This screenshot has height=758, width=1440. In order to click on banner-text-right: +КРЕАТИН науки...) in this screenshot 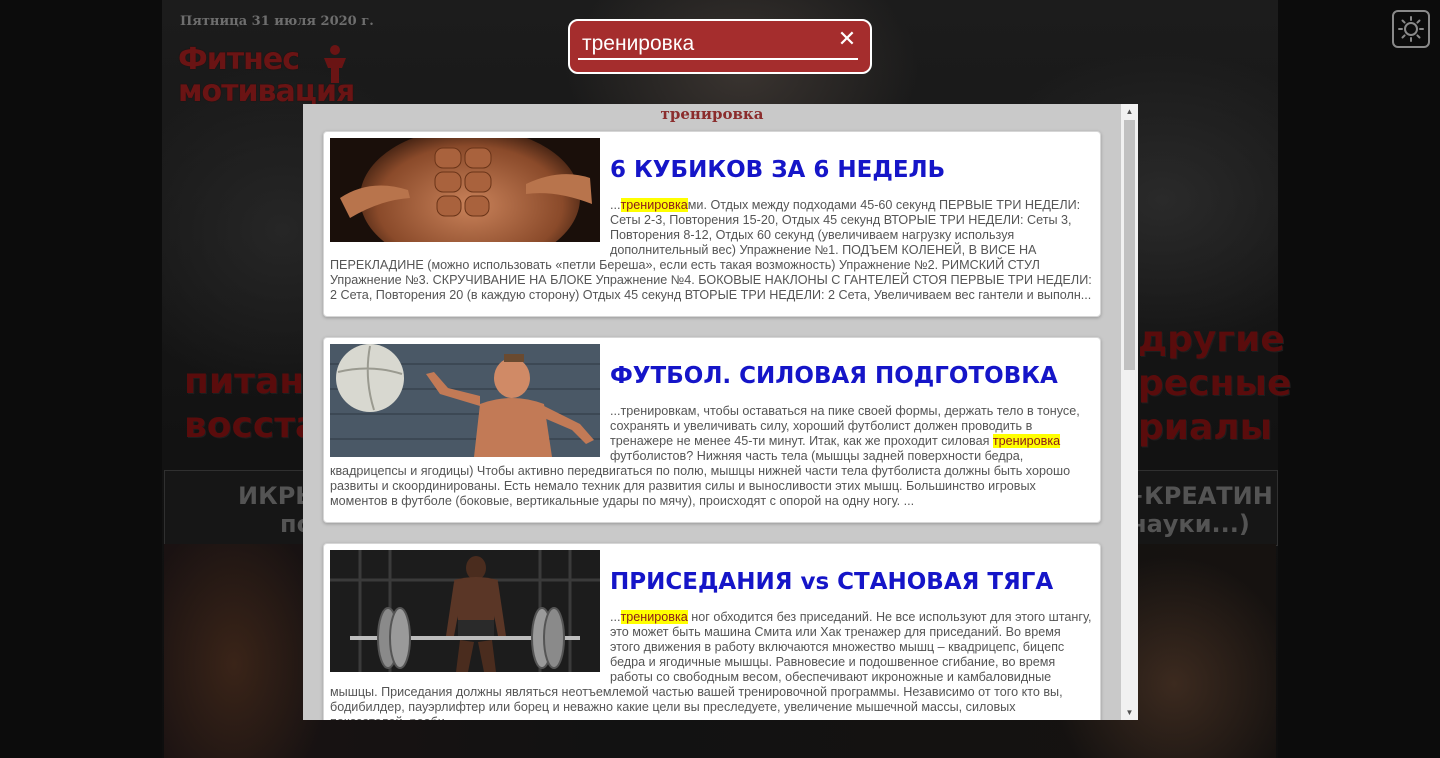, I will do `click(1198, 510)`.